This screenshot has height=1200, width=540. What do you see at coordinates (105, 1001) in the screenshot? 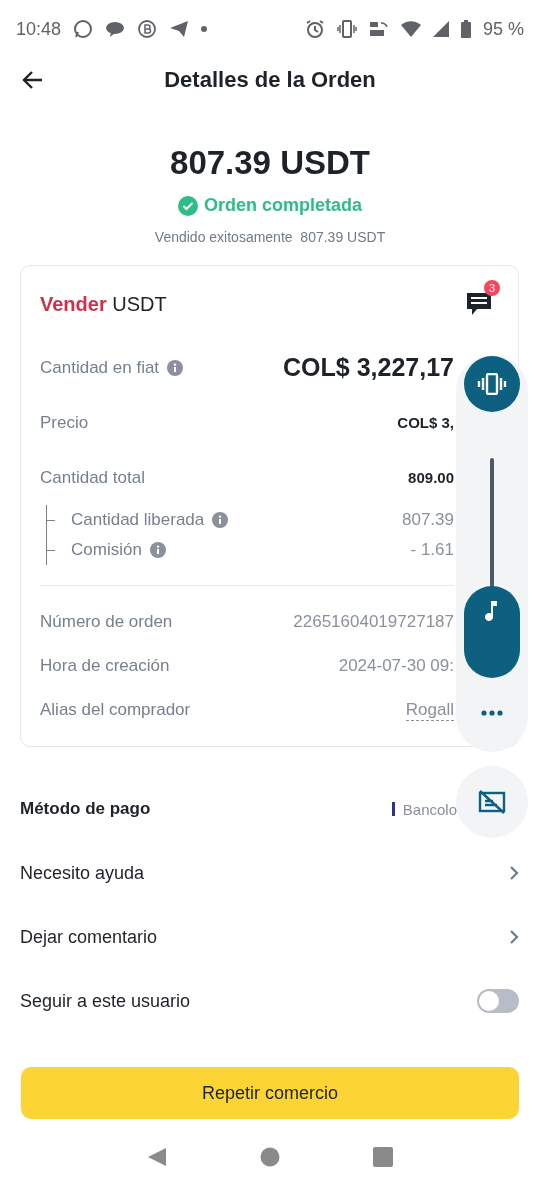
I see `option-label: Seguir a este usuario` at bounding box center [105, 1001].